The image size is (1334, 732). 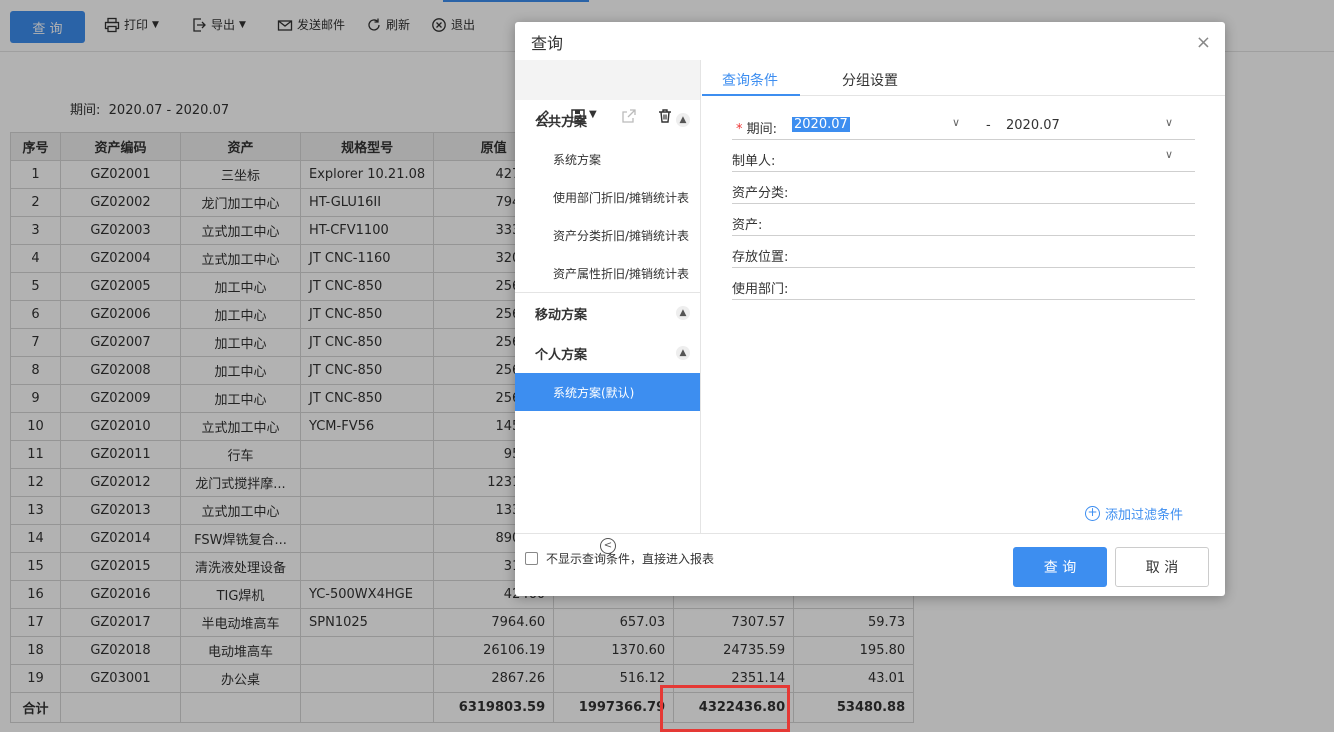 What do you see at coordinates (747, 225) in the screenshot?
I see `asset-label: 资产:` at bounding box center [747, 225].